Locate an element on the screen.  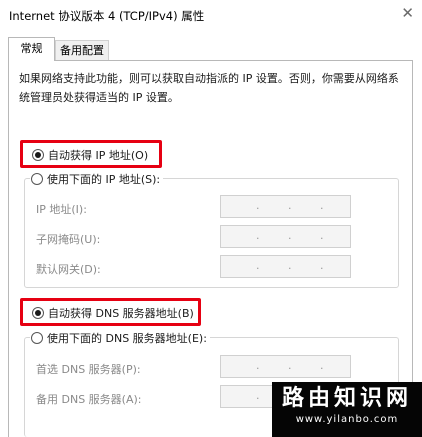
radio-auto-ip-label: 自动获得 IP 地址(O) is located at coordinates (98, 155).